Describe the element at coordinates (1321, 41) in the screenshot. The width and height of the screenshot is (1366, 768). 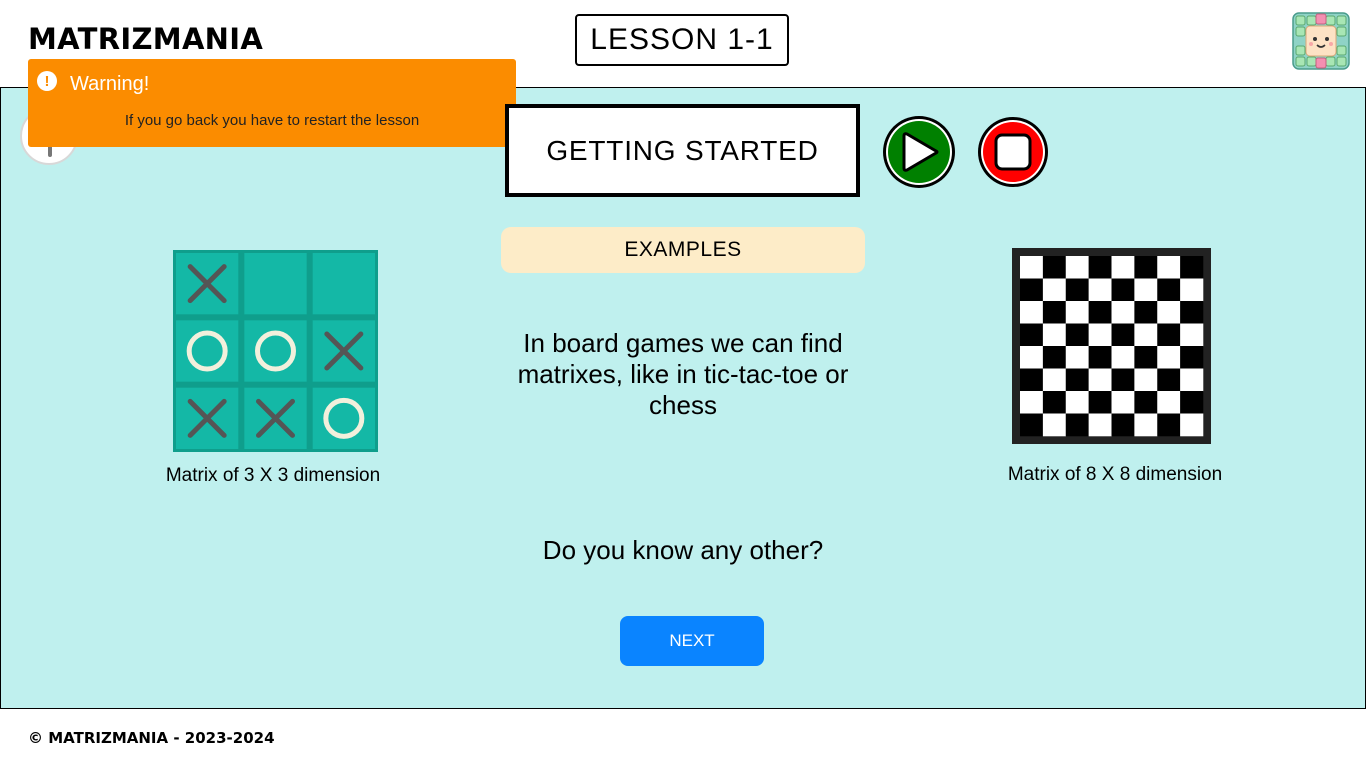
I see `matrix-mascot-icon` at that location.